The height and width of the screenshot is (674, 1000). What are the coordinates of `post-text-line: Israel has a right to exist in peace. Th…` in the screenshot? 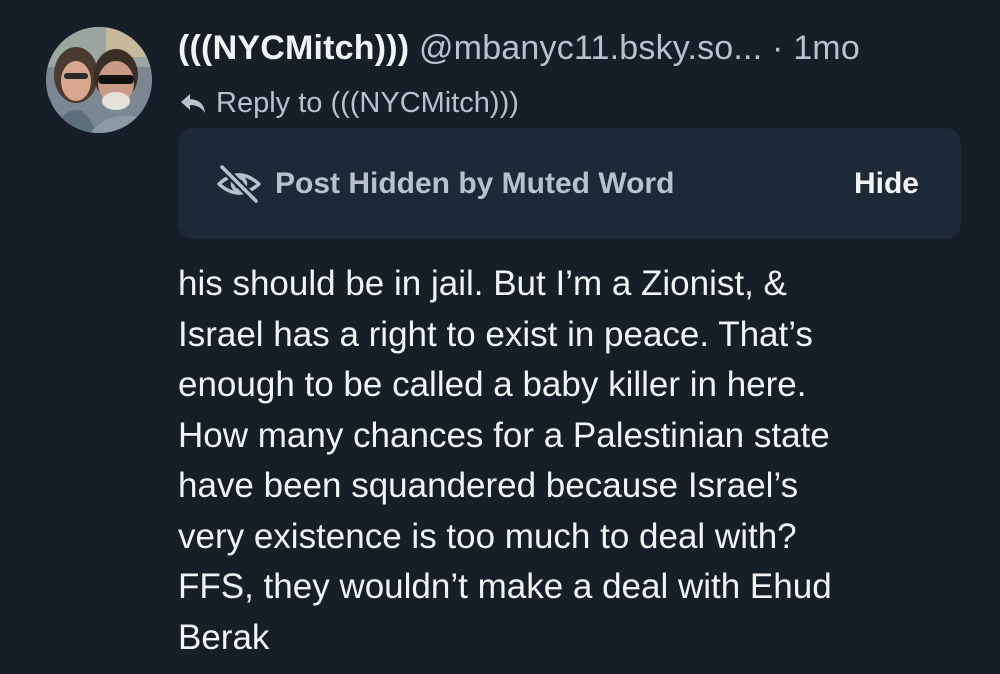 It's located at (495, 334).